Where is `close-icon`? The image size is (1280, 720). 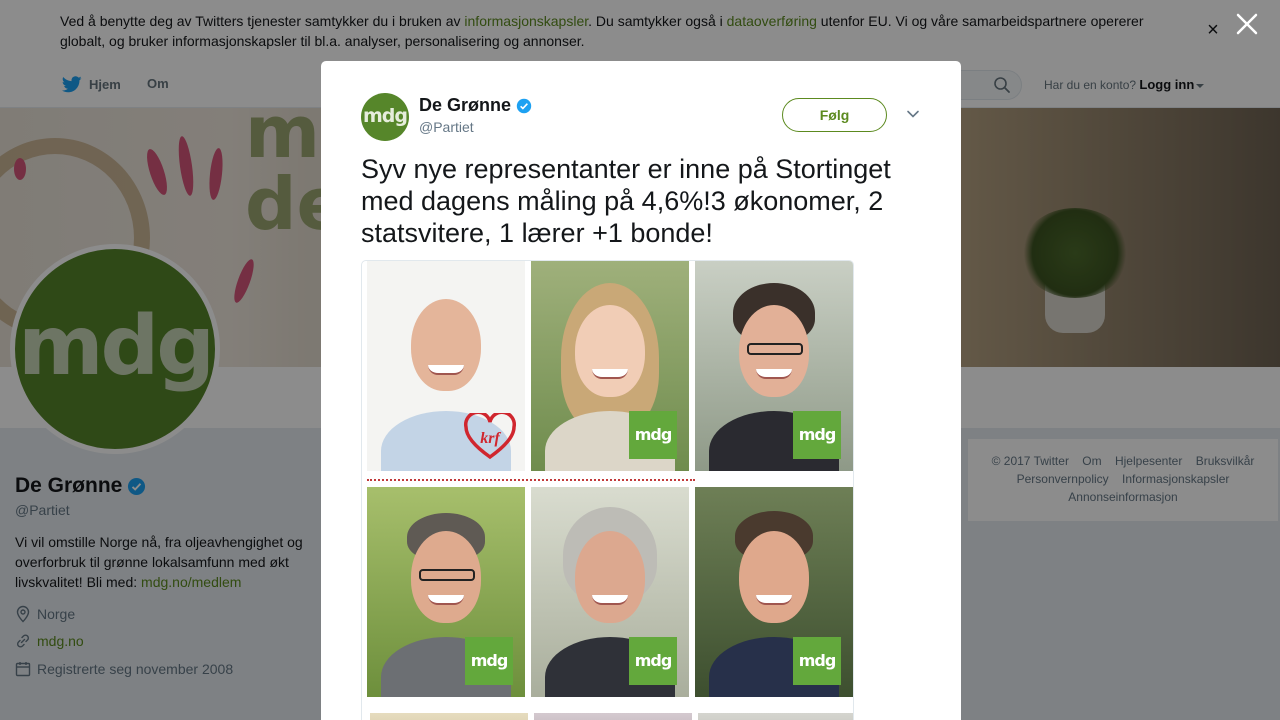
close-icon is located at coordinates (1247, 24).